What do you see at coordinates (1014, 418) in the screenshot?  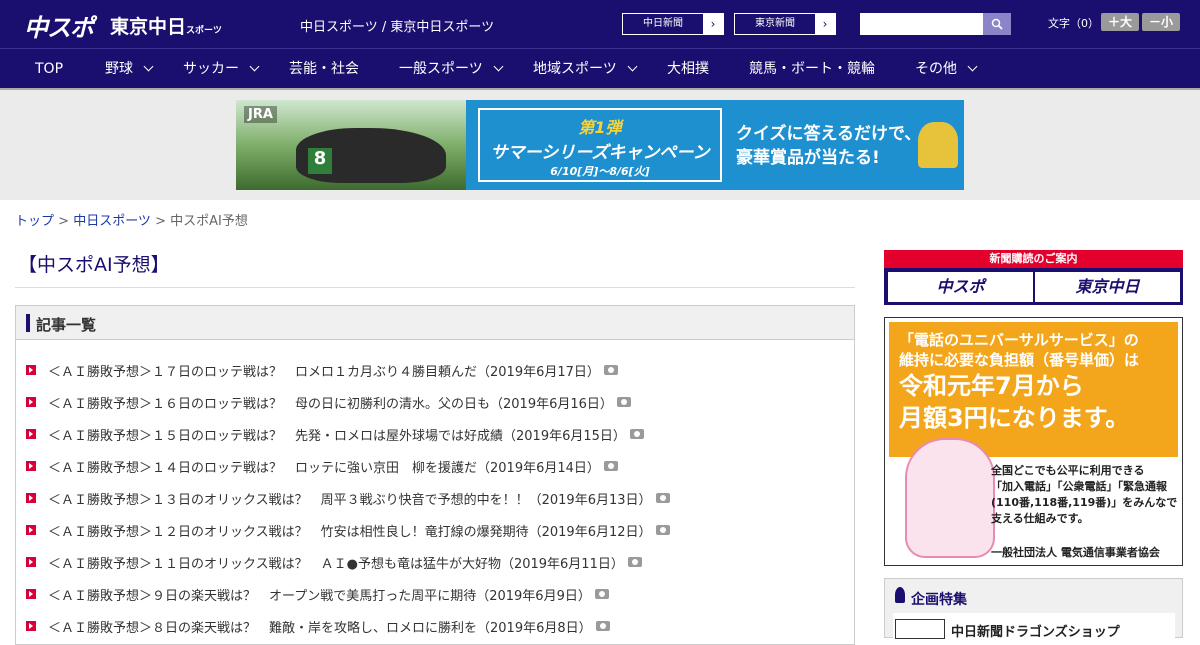 I see `ad-line4: 月額3円になります。` at bounding box center [1014, 418].